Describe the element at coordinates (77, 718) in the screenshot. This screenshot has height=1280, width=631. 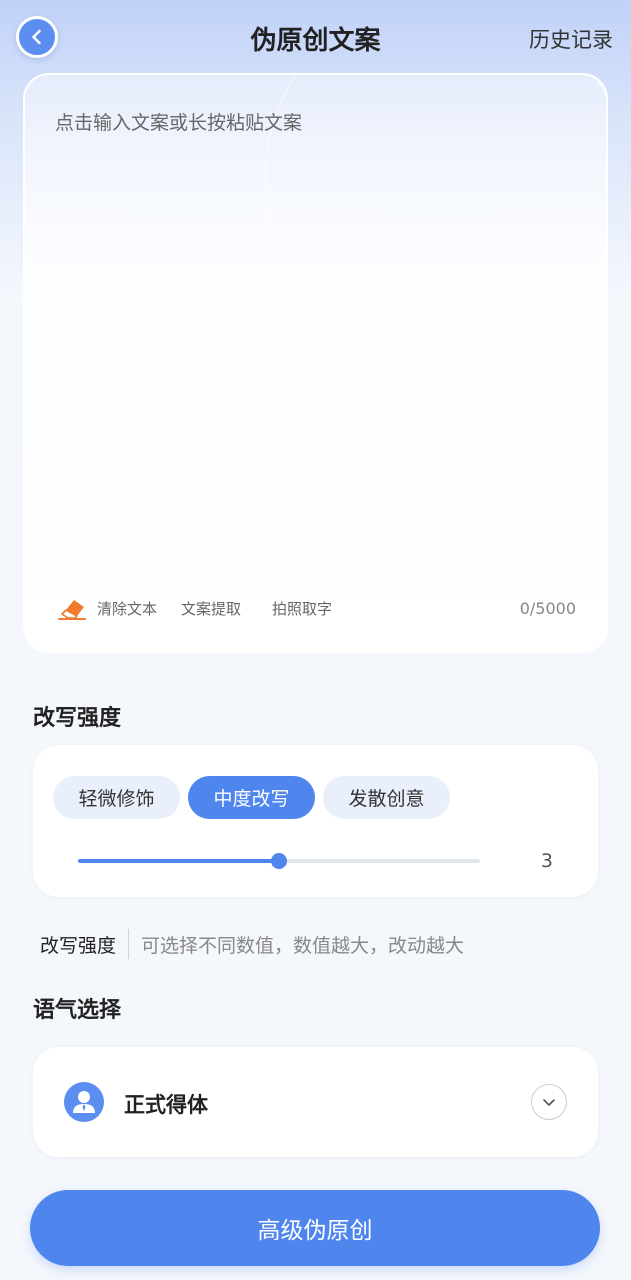
I see `intensity-section-title: 改写强度` at that location.